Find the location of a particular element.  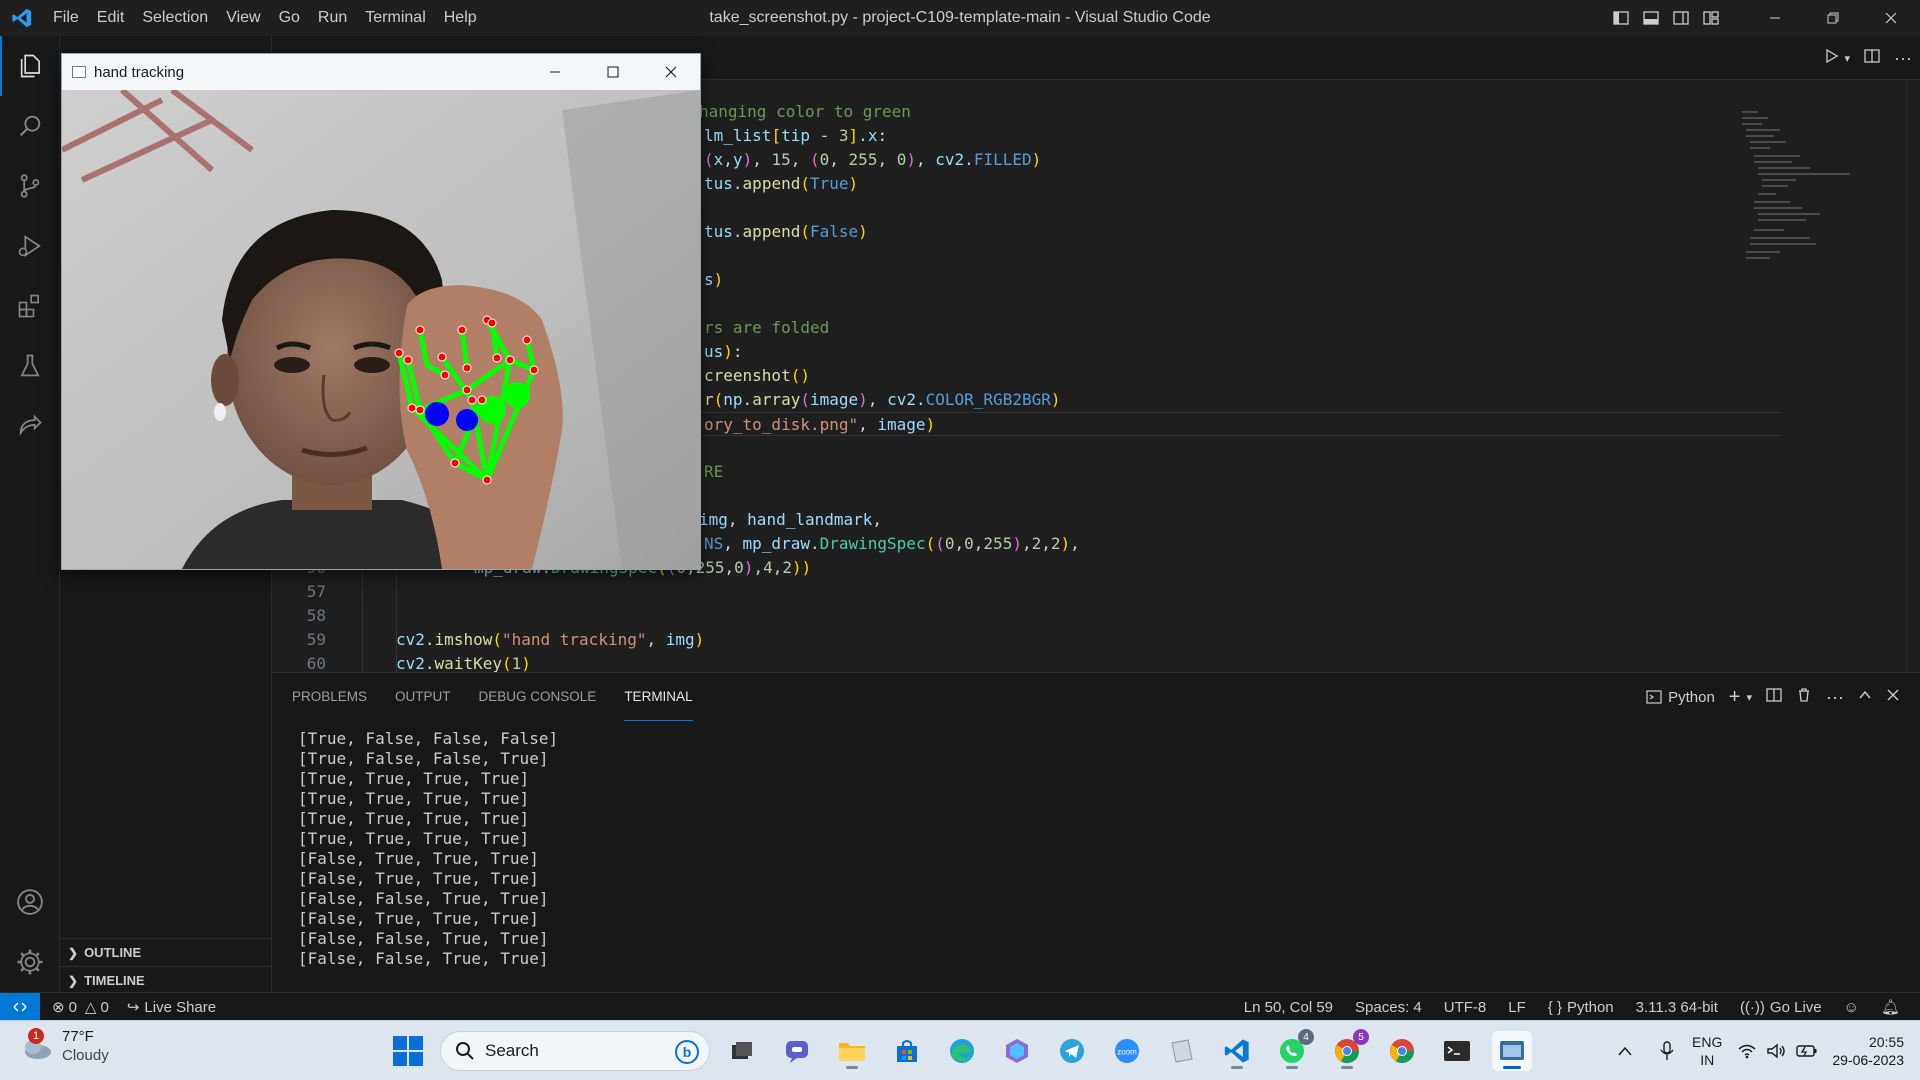

taskbar-search: Search b is located at coordinates (575, 1051).